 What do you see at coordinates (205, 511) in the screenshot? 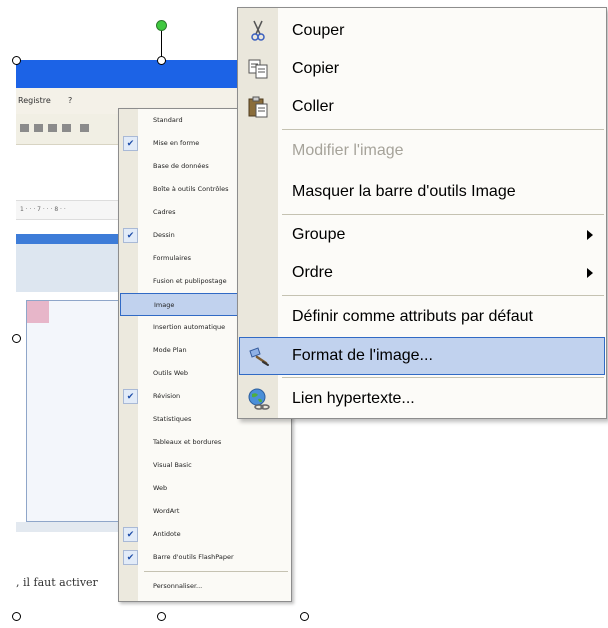
I see `toolbar-item-wordart: WordArt` at bounding box center [205, 511].